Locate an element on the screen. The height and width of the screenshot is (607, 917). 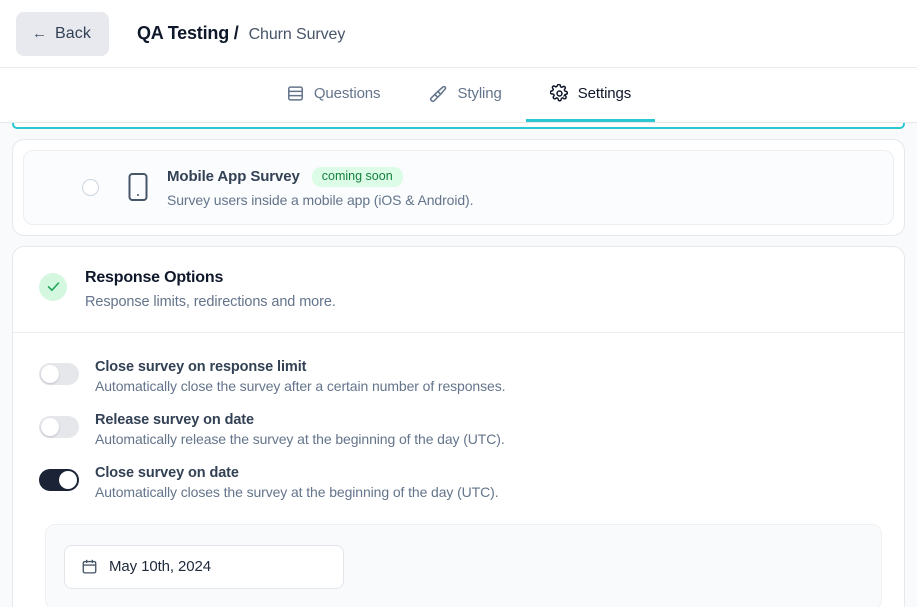
breadcrumb: QA Testing / Churn Survey is located at coordinates (241, 33).